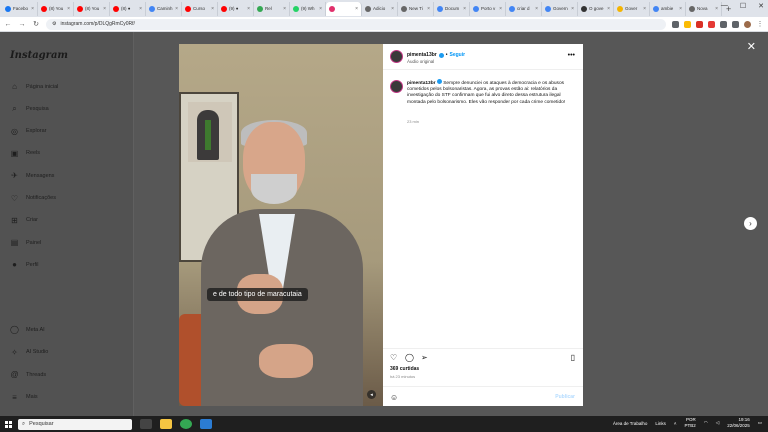 The height and width of the screenshot is (432, 768). I want to click on sidebar-icon, so click(735, 24).